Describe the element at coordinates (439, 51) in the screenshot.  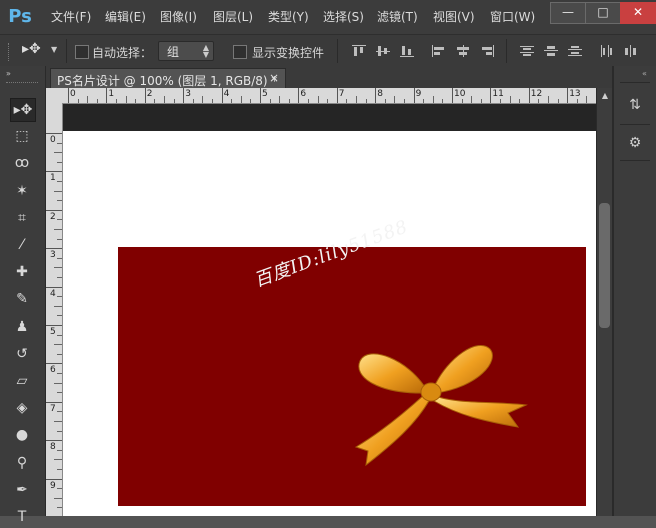
I see `align-left-edges-icon` at that location.